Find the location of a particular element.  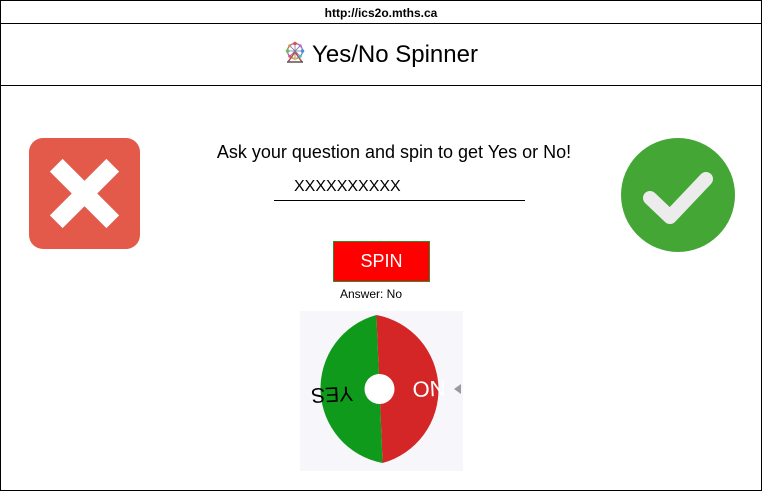

check-mark-icon is located at coordinates (678, 197).